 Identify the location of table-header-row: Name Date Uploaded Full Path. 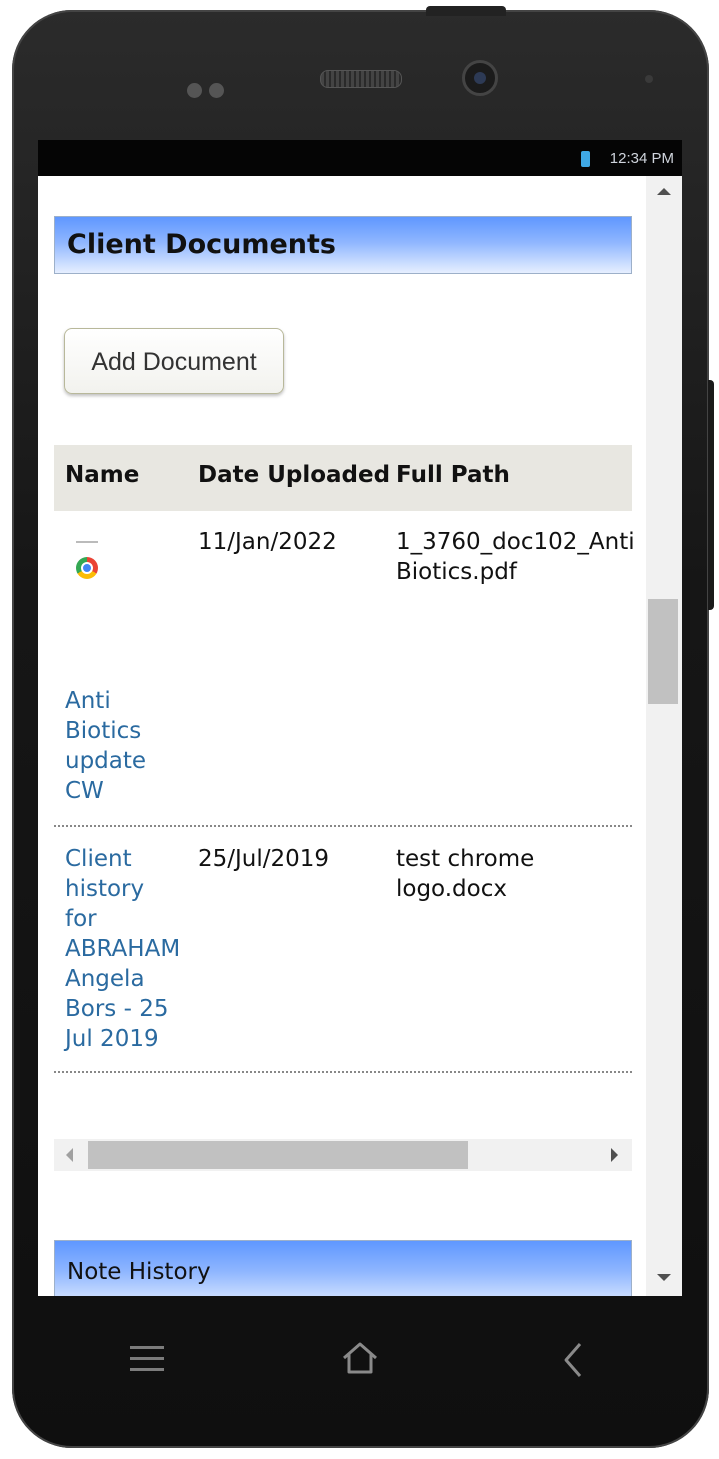
(343, 478).